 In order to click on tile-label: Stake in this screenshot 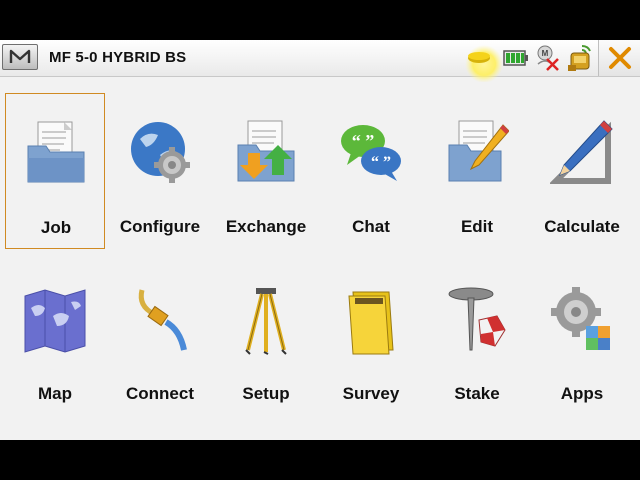, I will do `click(477, 393)`.